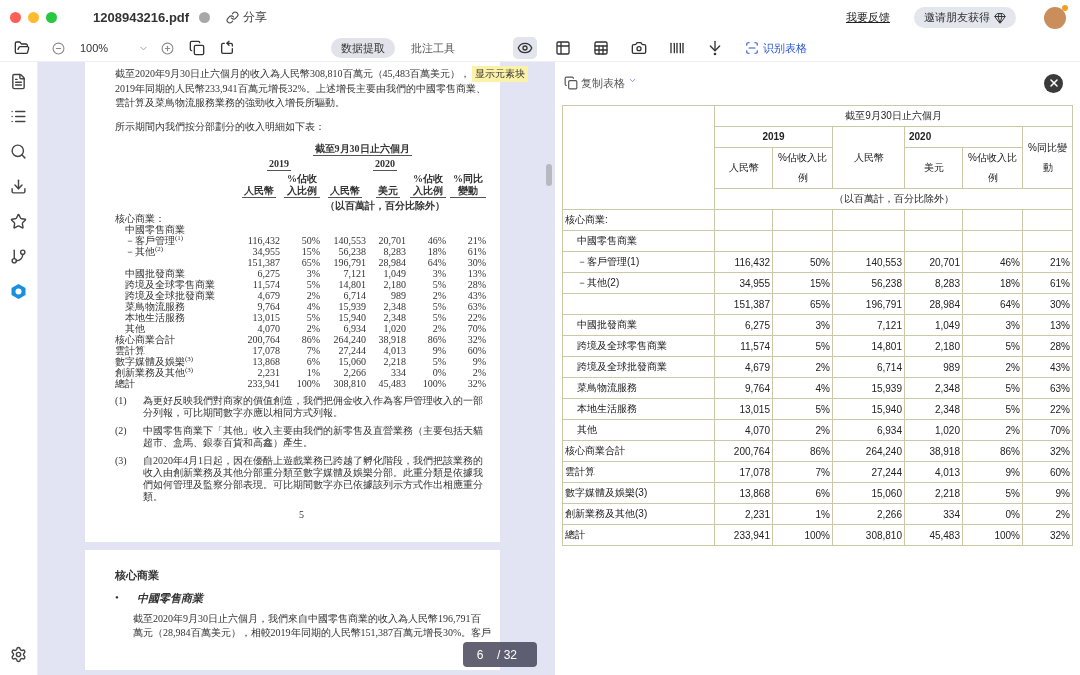 This screenshot has height=675, width=1080. What do you see at coordinates (933, 535) in the screenshot?
I see `table-cell: 45,483` at bounding box center [933, 535].